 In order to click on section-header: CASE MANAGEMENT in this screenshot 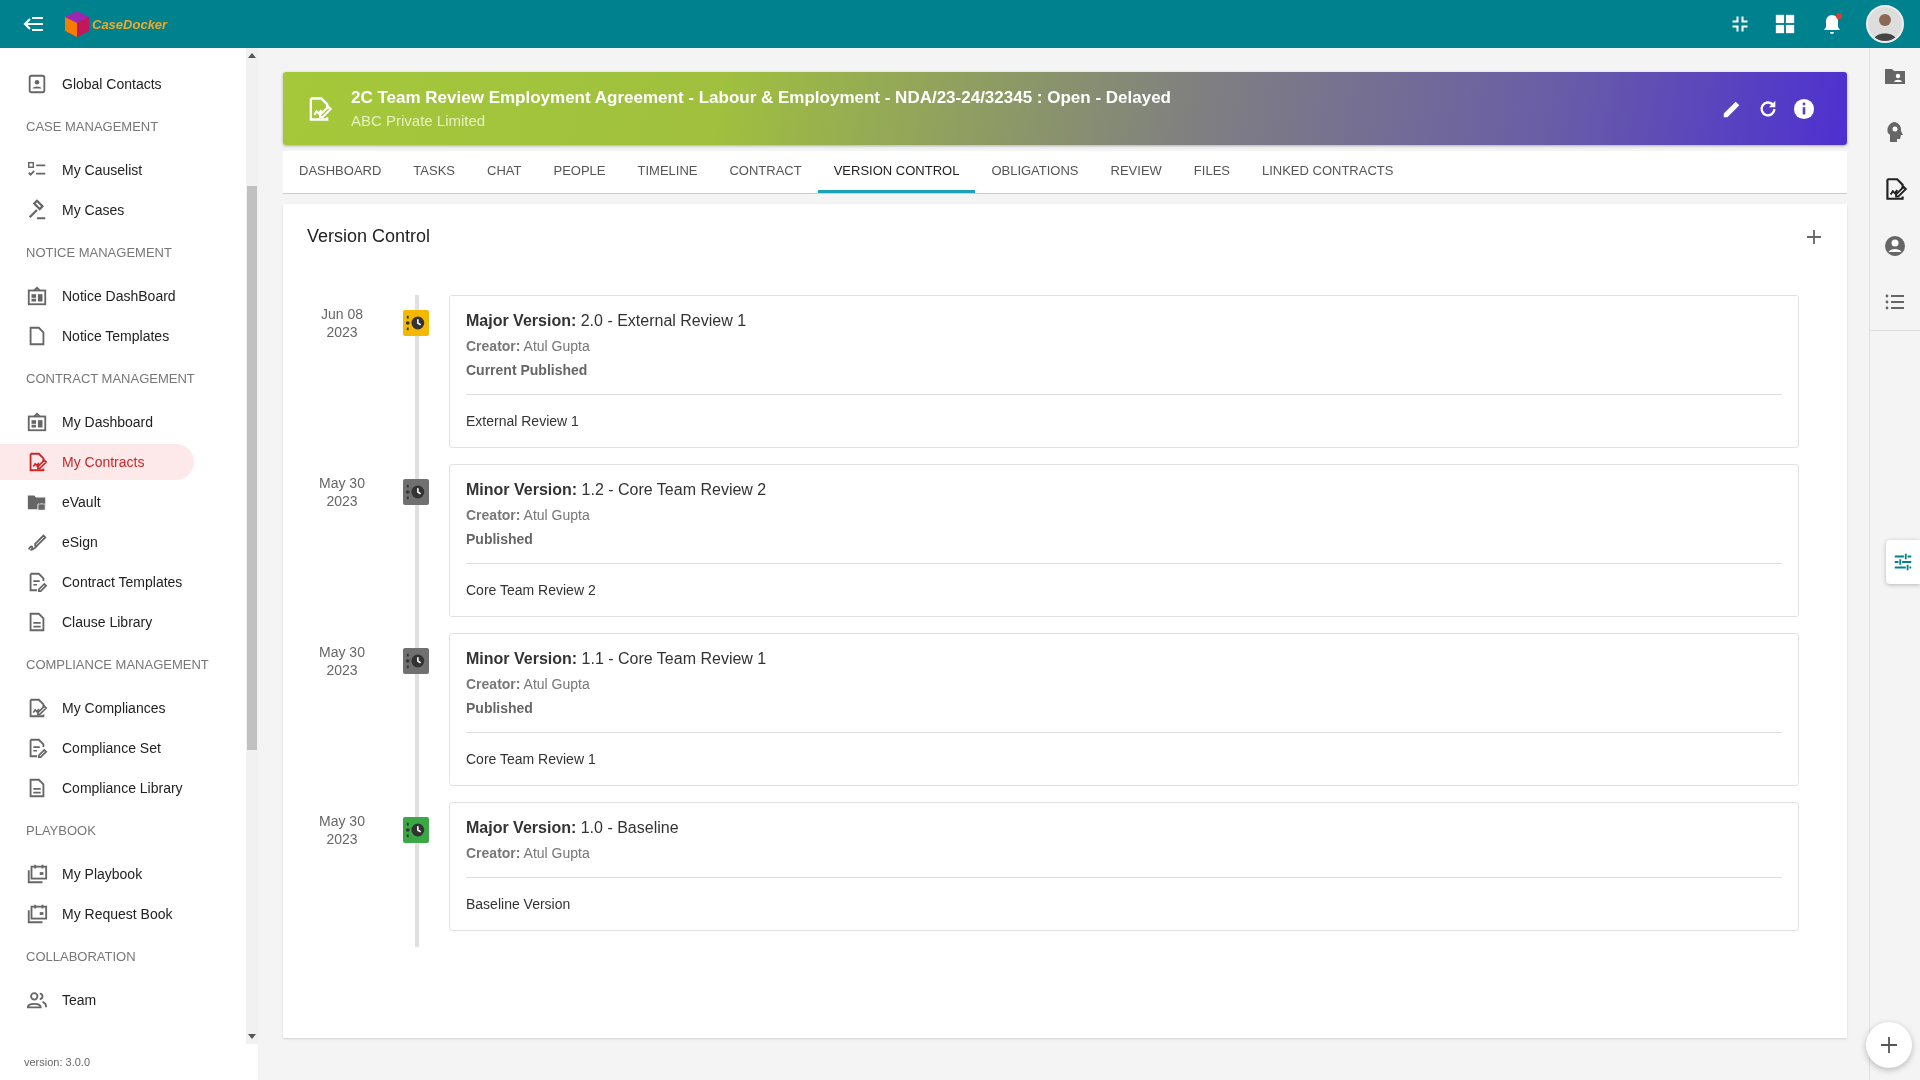, I will do `click(92, 127)`.